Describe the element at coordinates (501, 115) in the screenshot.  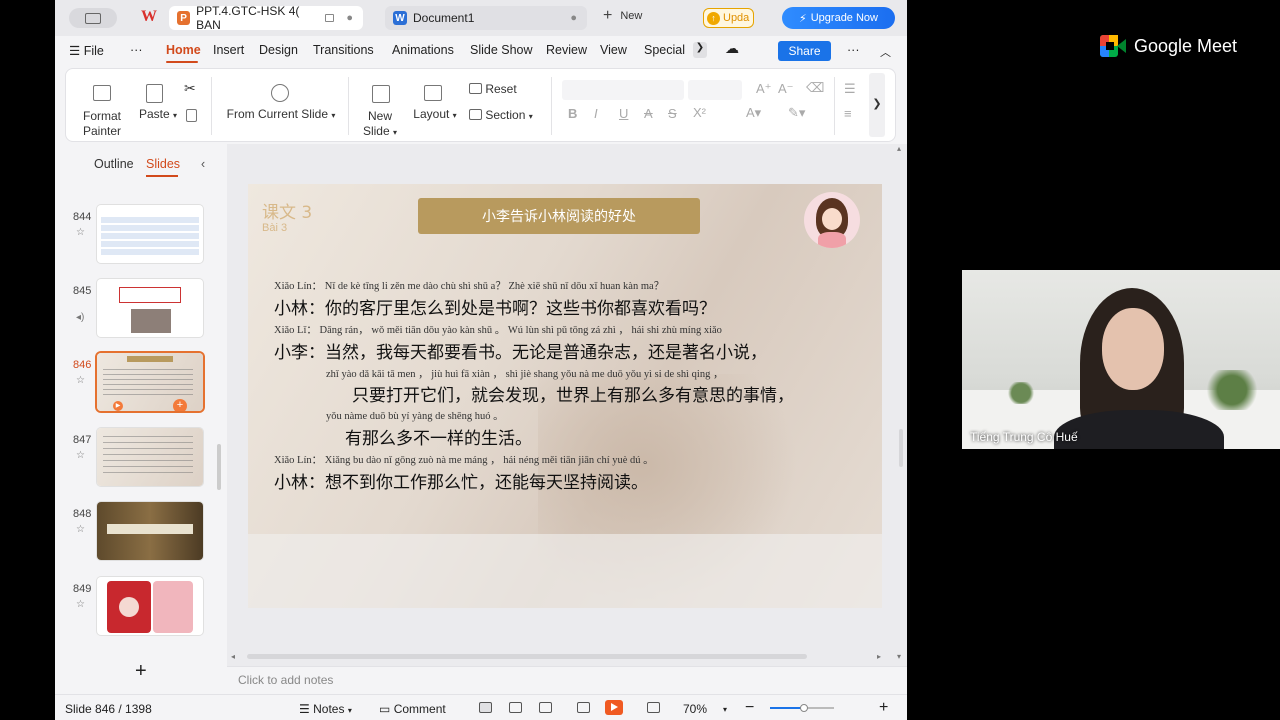
I see `section-button: Section ▾` at that location.